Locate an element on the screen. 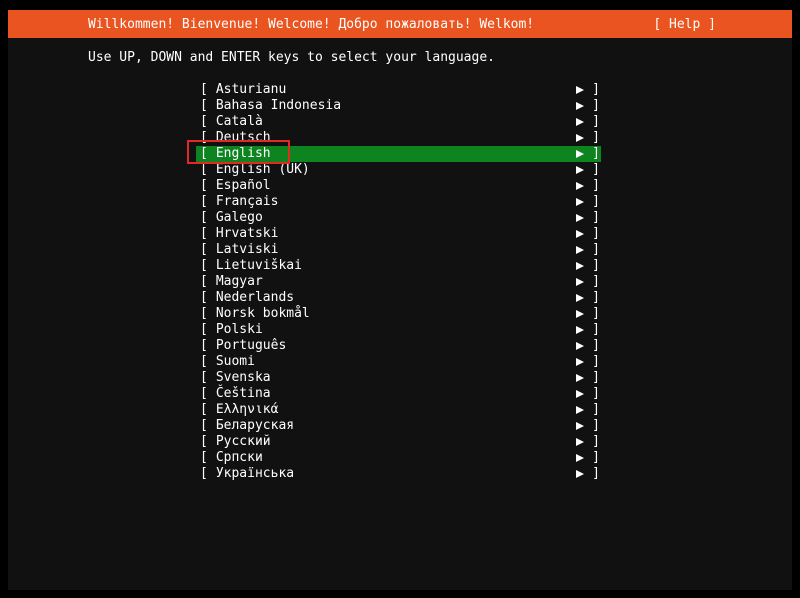  language-row: [Galego ] is located at coordinates (398, 218).